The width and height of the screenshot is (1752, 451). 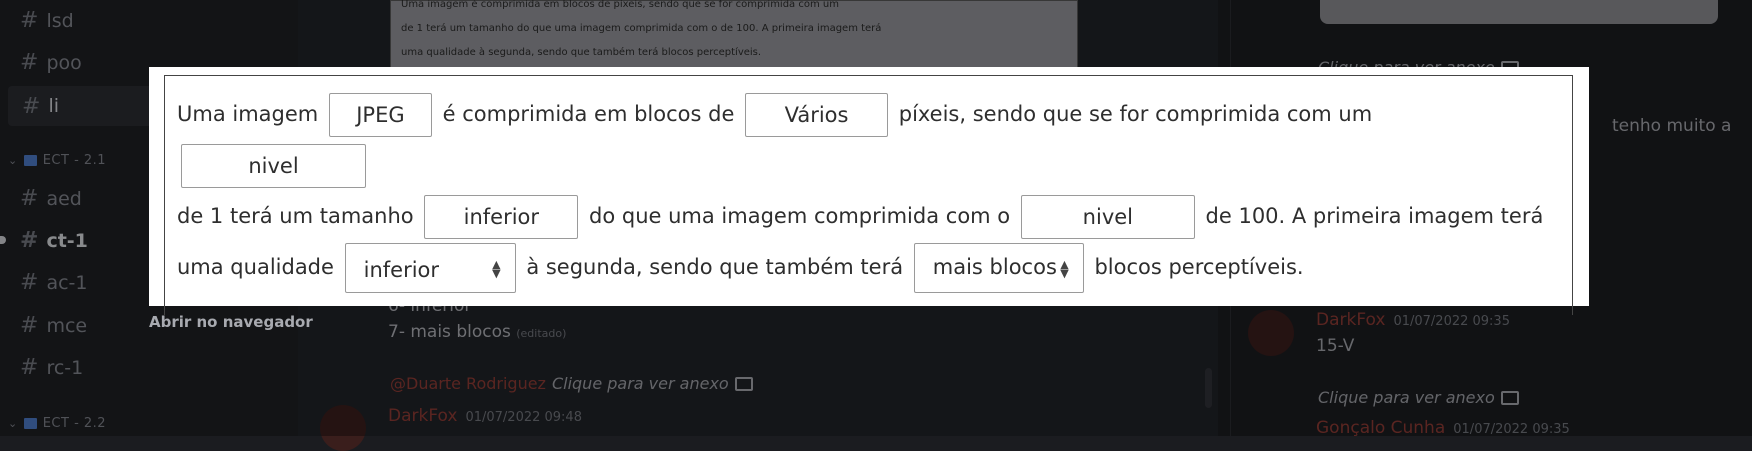 What do you see at coordinates (51, 62) in the screenshot?
I see `channel-poo: # poo` at bounding box center [51, 62].